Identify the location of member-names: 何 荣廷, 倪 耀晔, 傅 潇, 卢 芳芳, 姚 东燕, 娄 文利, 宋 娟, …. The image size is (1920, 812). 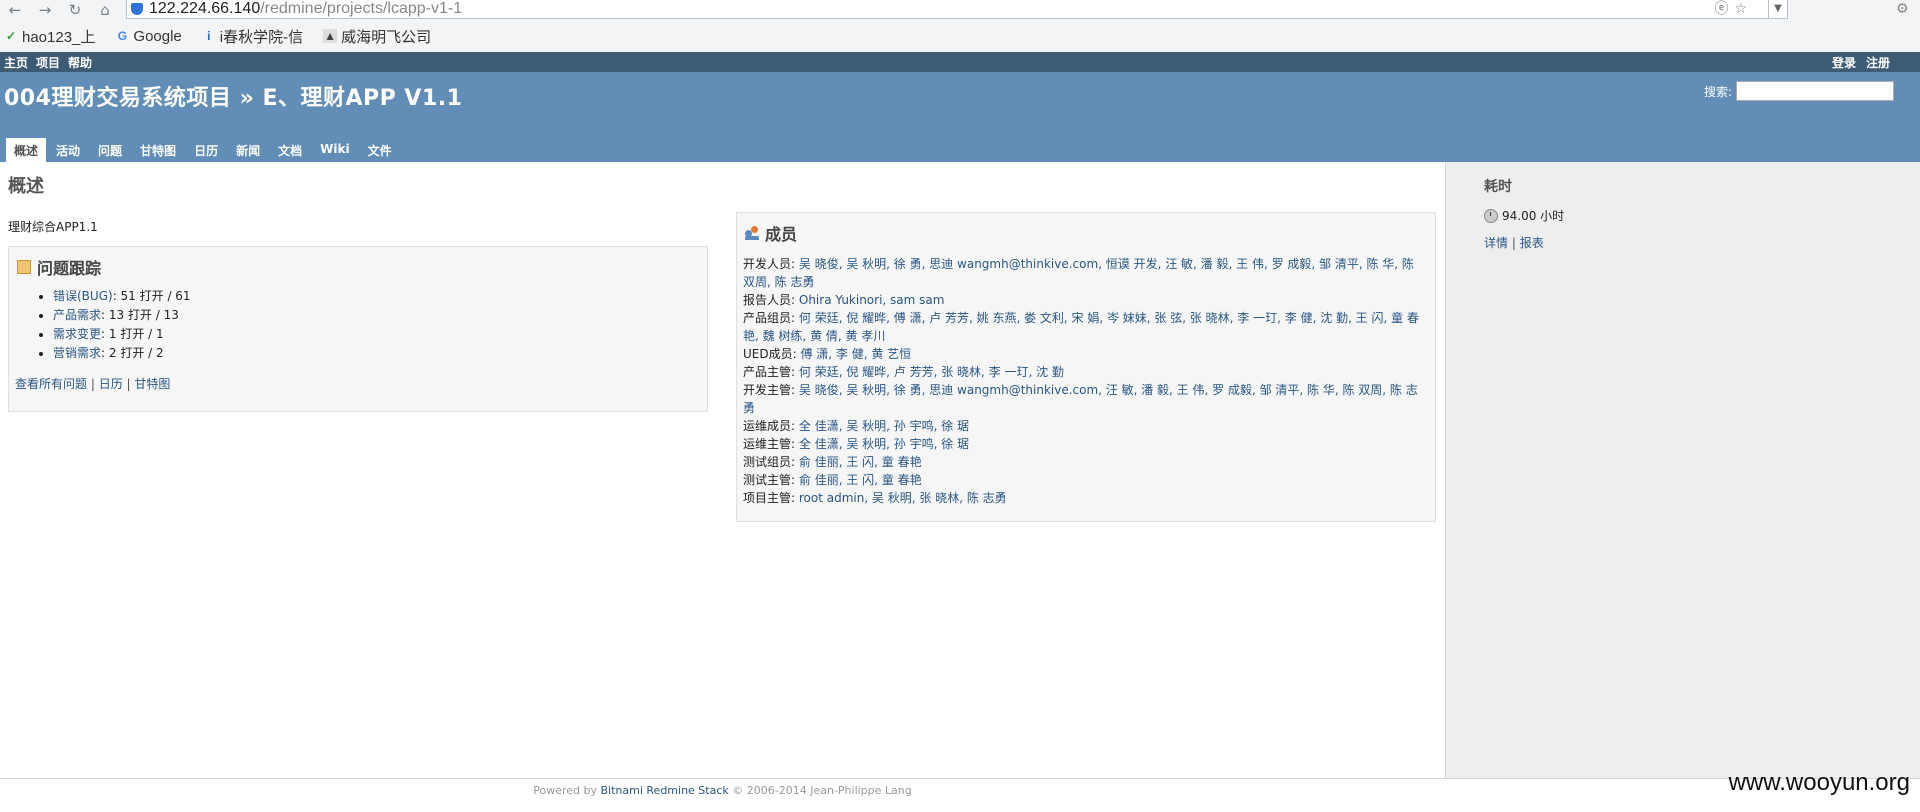
(1081, 327).